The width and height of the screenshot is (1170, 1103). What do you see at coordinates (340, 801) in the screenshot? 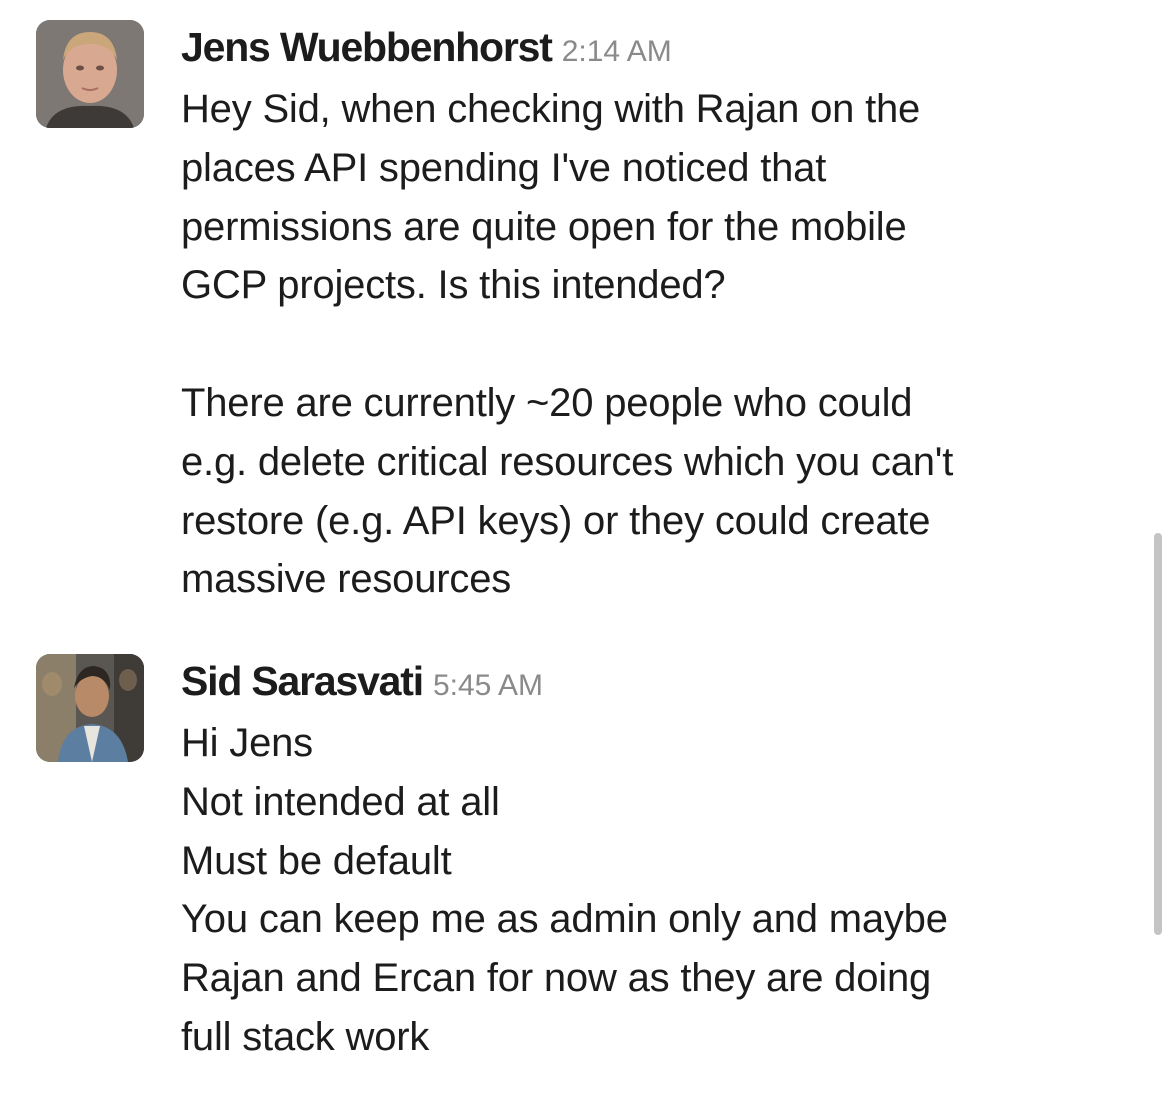
I see `message-line: Not intended at all` at bounding box center [340, 801].